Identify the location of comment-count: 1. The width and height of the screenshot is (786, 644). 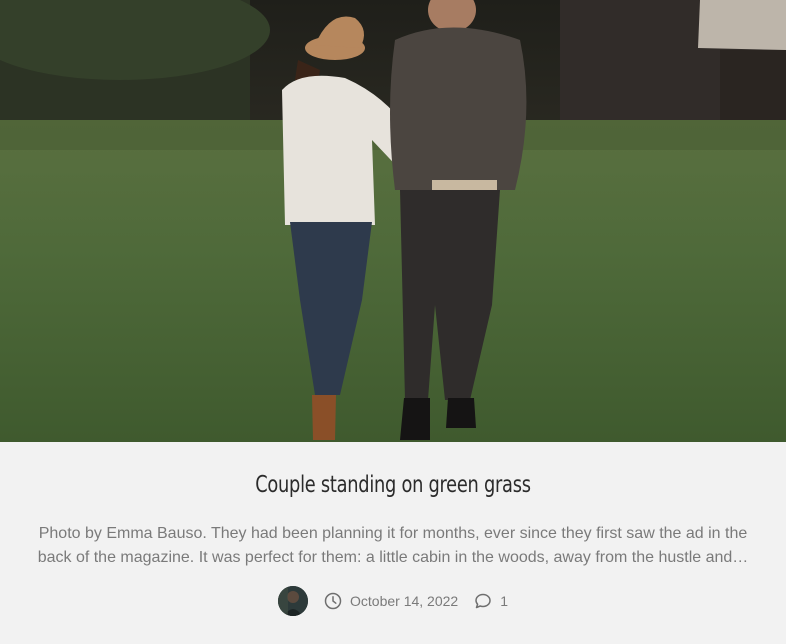
(504, 601).